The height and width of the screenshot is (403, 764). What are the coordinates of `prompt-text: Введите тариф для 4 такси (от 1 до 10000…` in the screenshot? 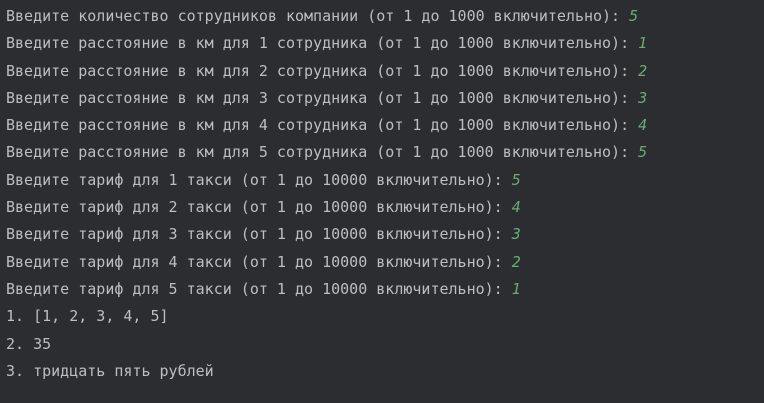 It's located at (259, 261).